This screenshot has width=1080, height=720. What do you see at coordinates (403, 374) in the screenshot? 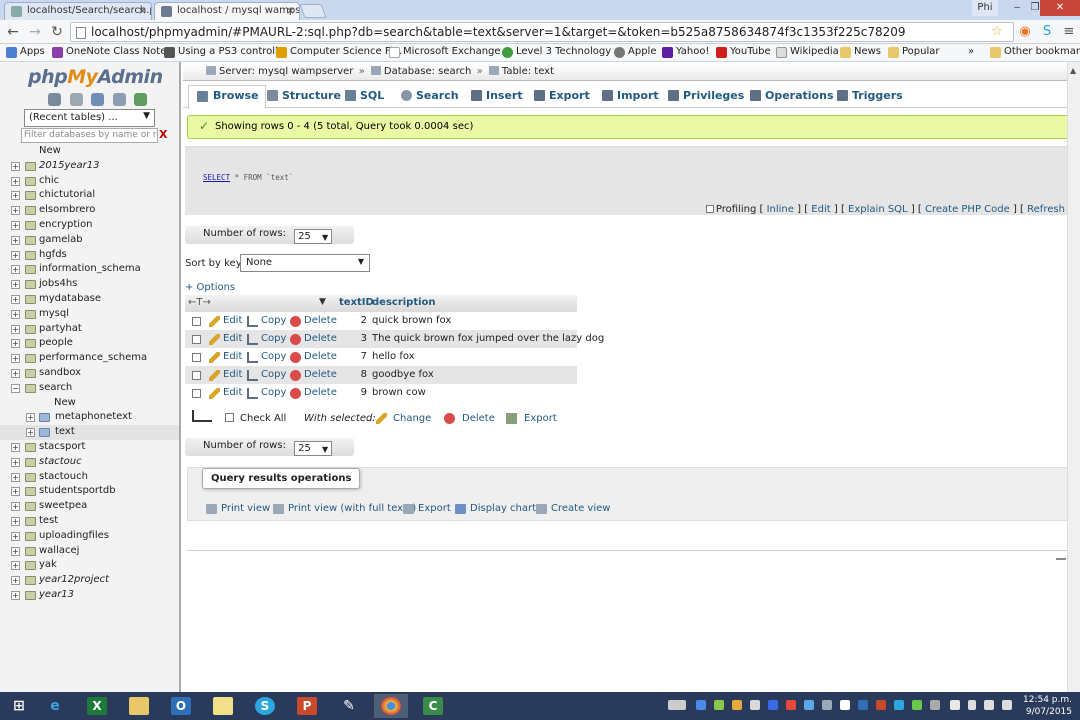
I see `cell-description: goodbye fox` at bounding box center [403, 374].